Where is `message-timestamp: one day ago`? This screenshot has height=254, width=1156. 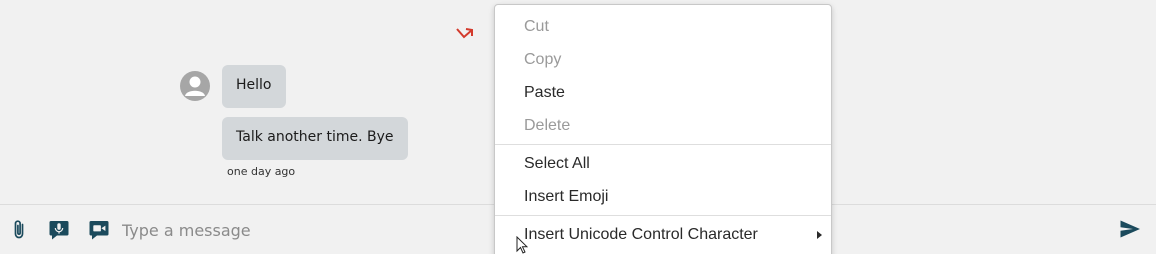 message-timestamp: one day ago is located at coordinates (261, 171).